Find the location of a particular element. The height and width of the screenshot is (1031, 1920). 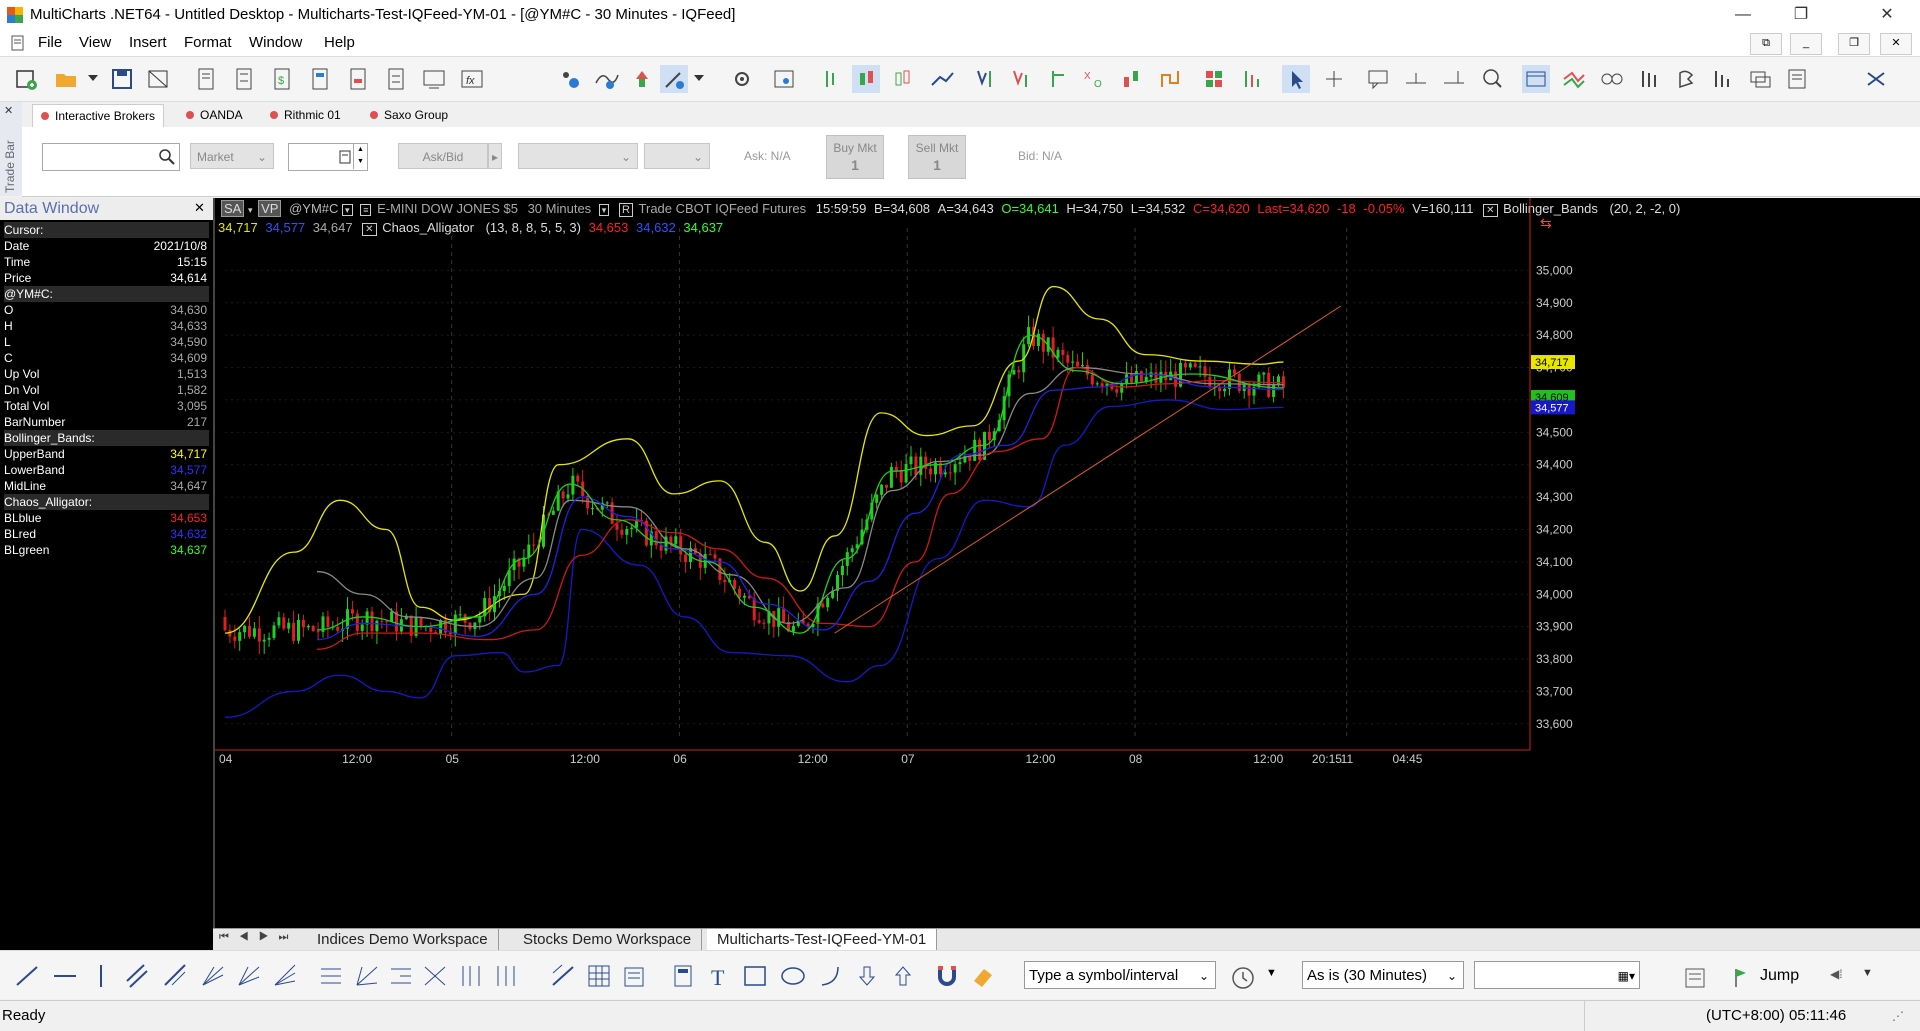

workspace-tab-active: Multicharts-Test-IQFeed-YM-01 is located at coordinates (822, 939).